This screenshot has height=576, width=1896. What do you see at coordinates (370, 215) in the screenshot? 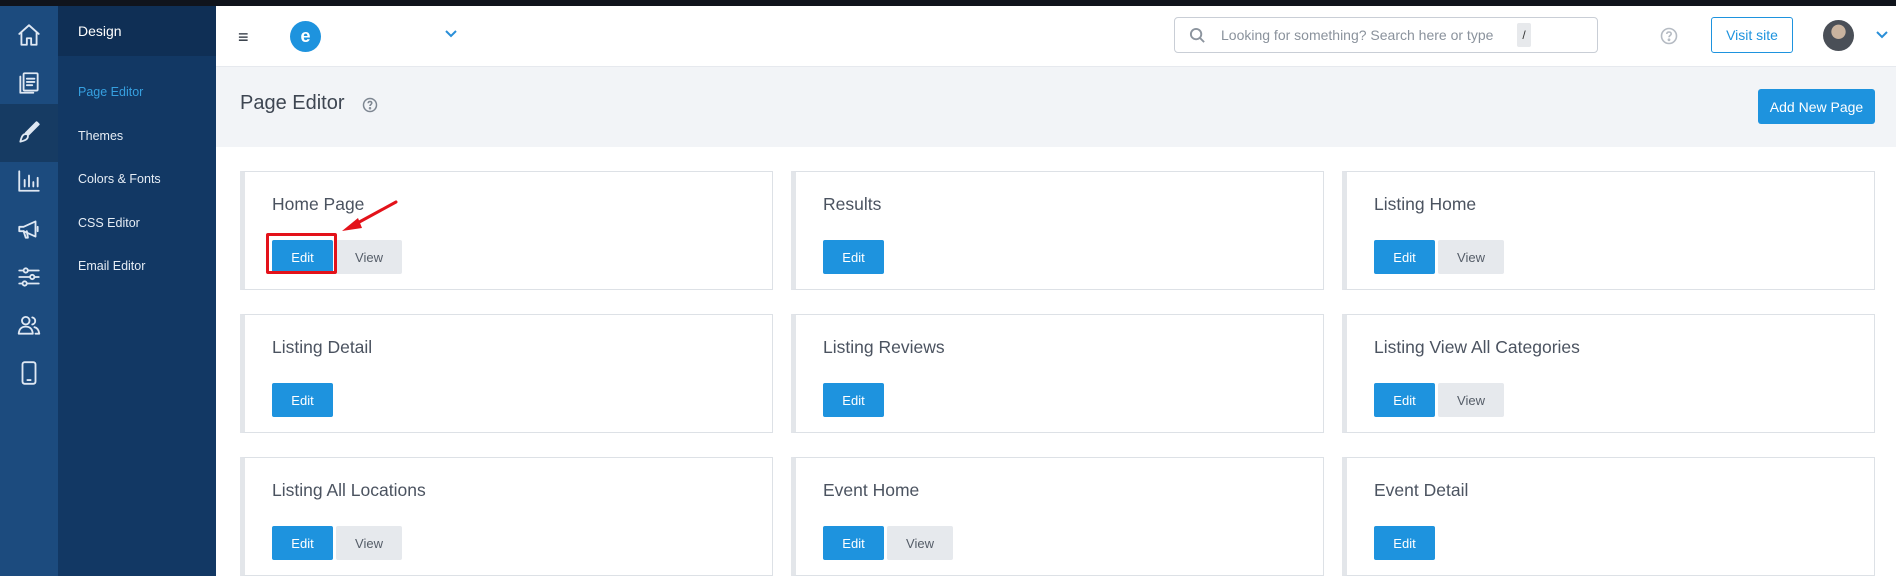
I see `annotation-arrow-icon` at bounding box center [370, 215].